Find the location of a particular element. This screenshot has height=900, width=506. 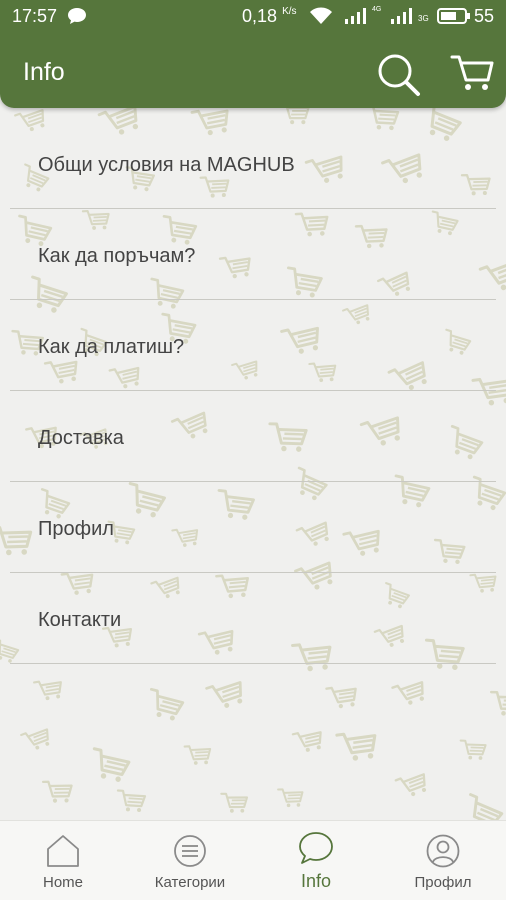

nav-info: Info is located at coordinates (316, 860).